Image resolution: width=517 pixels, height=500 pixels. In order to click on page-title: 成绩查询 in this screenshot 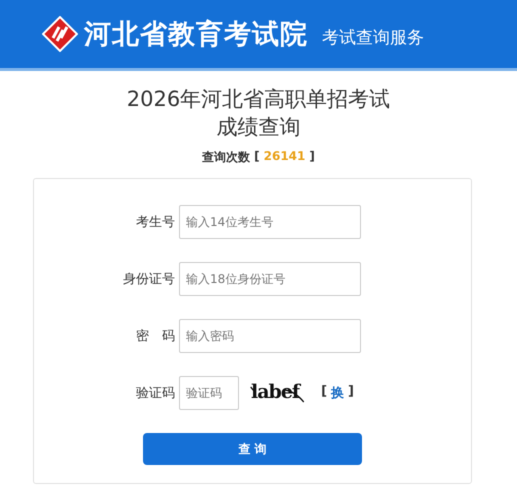, I will do `click(258, 127)`.